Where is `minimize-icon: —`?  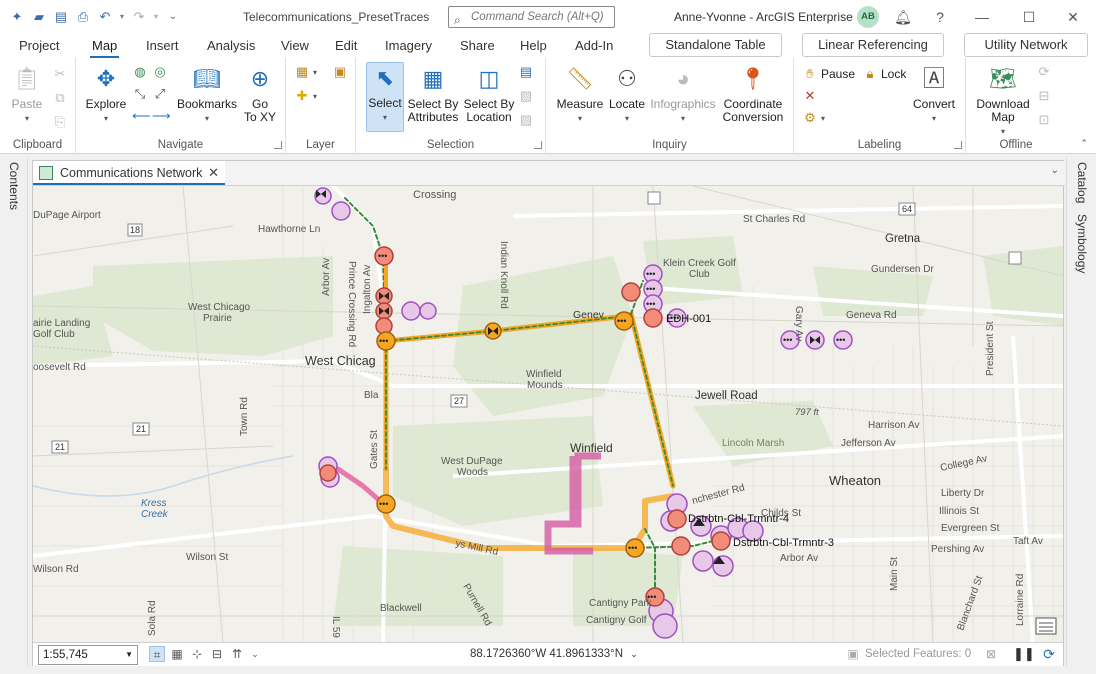
minimize-icon: — is located at coordinates (982, 17).